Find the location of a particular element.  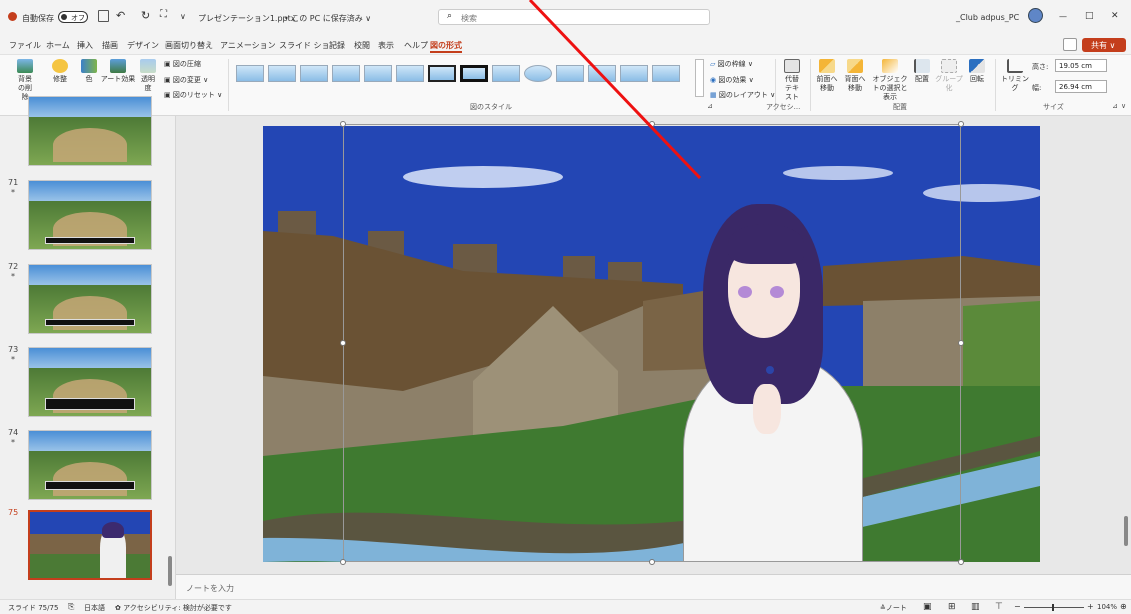

rotate-button: 回転 is located at coordinates (977, 71).